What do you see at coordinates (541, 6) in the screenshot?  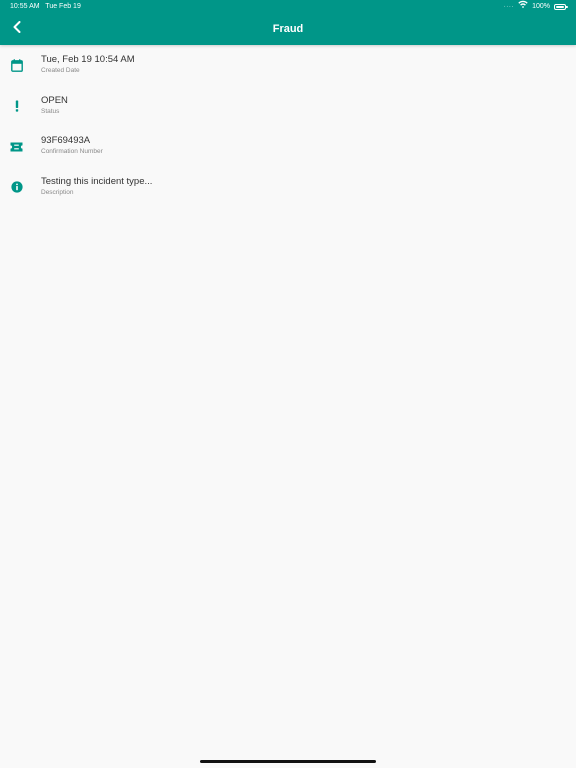 I see `battery-percent: 100%` at bounding box center [541, 6].